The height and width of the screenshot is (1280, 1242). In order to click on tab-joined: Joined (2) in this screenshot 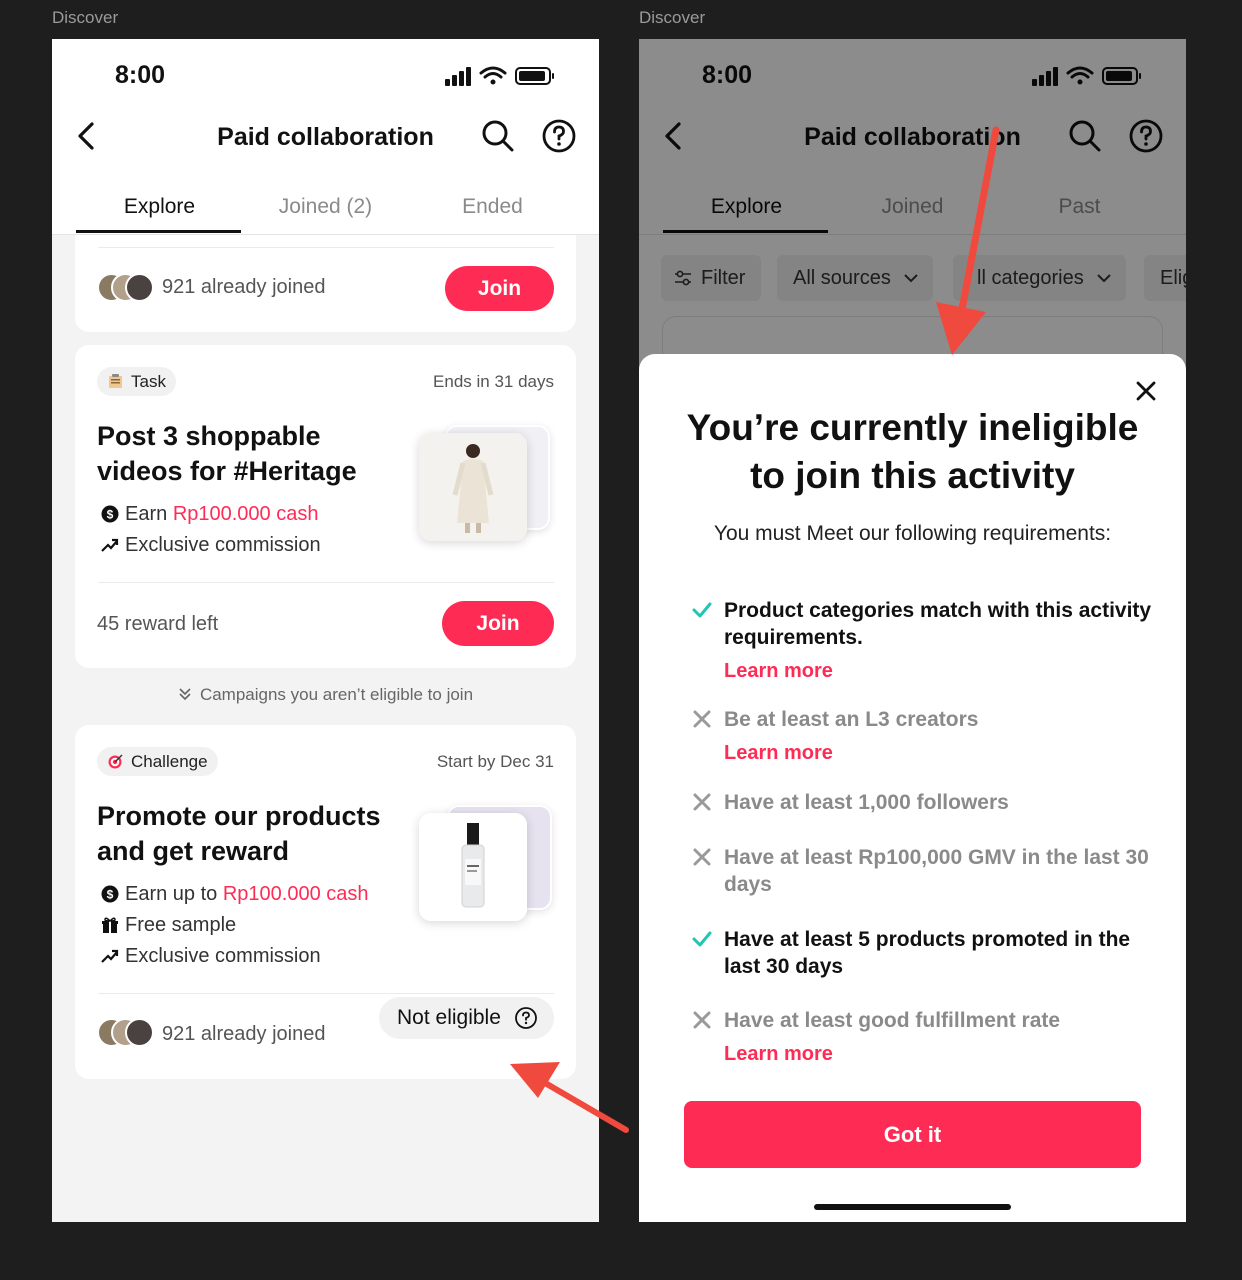, I will do `click(325, 207)`.